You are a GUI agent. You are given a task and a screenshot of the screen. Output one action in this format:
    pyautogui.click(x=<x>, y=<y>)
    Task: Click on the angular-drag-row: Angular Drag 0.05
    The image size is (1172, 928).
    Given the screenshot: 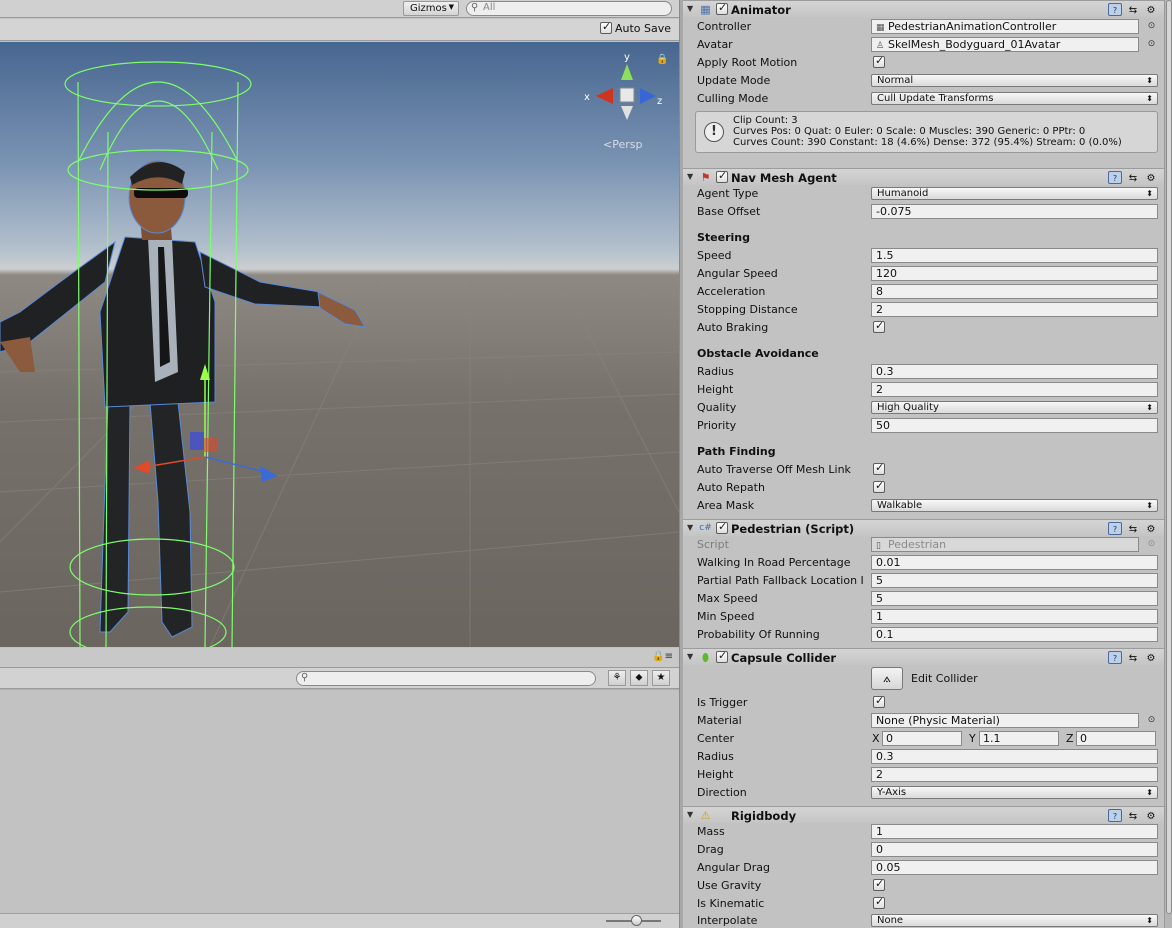 What is the action you would take?
    pyautogui.click(x=923, y=868)
    